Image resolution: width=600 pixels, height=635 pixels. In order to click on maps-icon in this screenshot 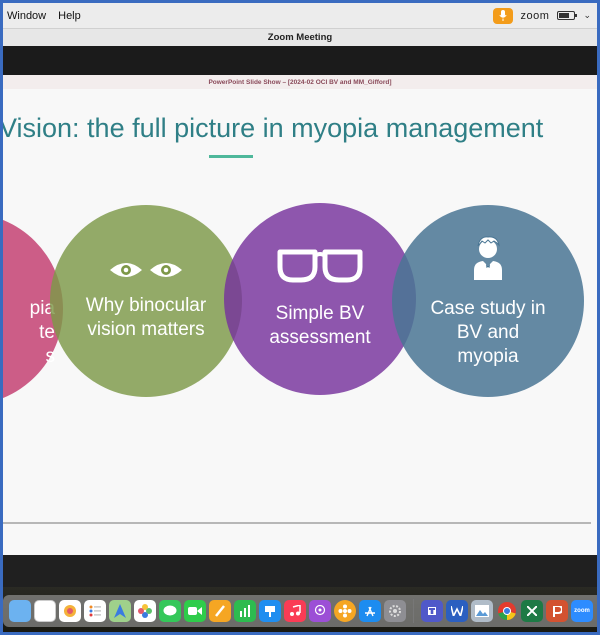, I will do `click(120, 611)`.